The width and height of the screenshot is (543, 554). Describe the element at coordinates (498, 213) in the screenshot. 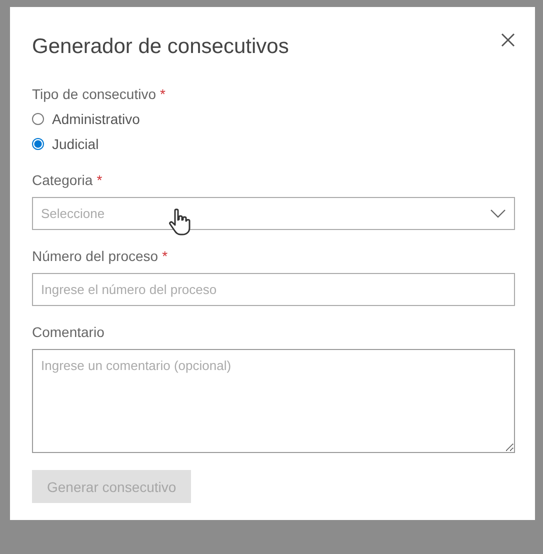

I see `chevron-down-icon` at that location.